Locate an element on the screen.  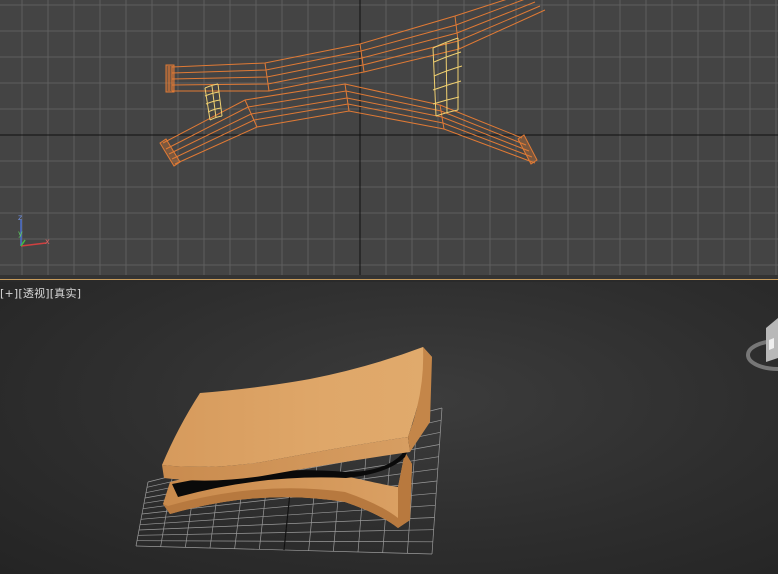
lower-band-wire is located at coordinates (349, 124).